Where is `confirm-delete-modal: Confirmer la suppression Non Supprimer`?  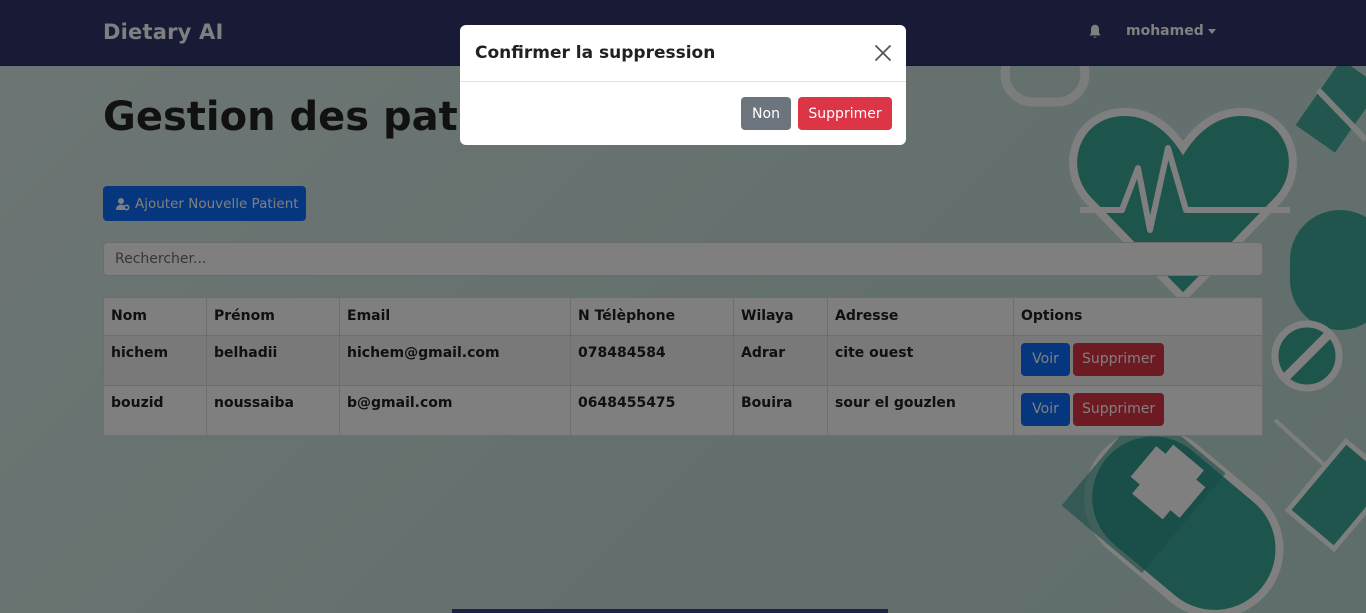
confirm-delete-modal: Confirmer la suppression Non Supprimer is located at coordinates (683, 85).